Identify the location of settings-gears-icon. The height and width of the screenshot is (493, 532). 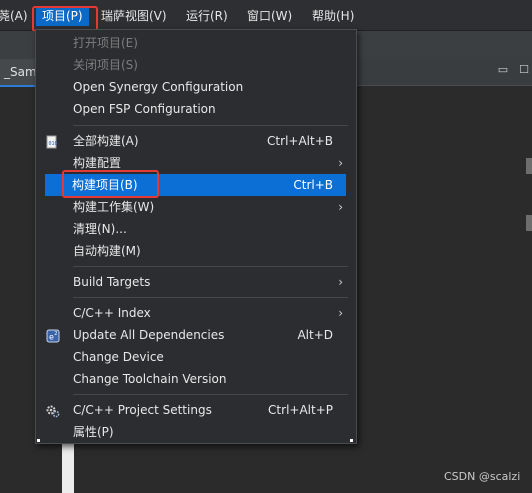
(53, 410).